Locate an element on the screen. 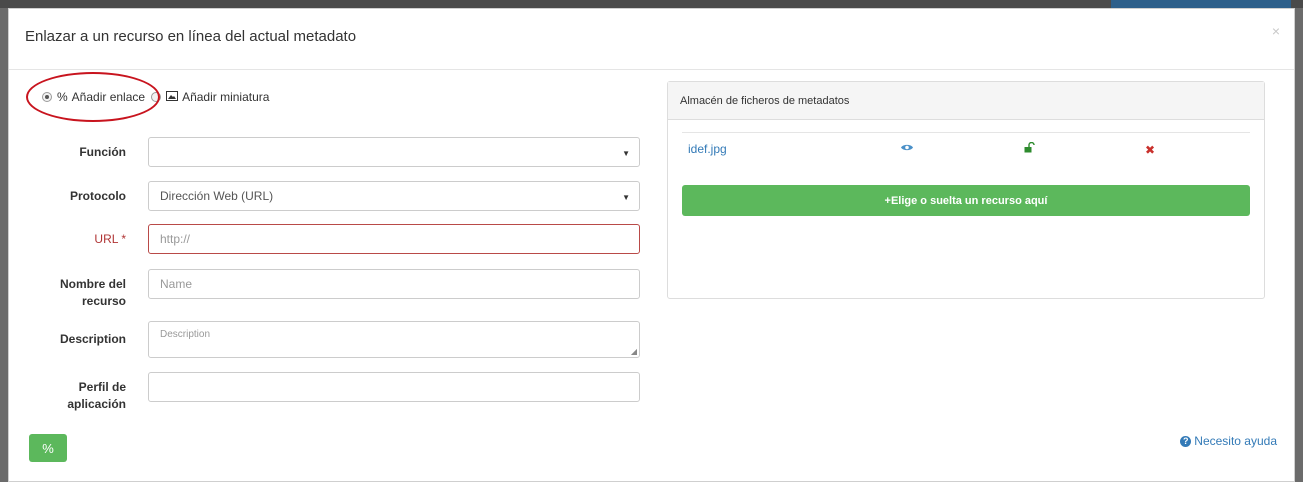  description-row: Description Description ◢ is located at coordinates (324, 339).